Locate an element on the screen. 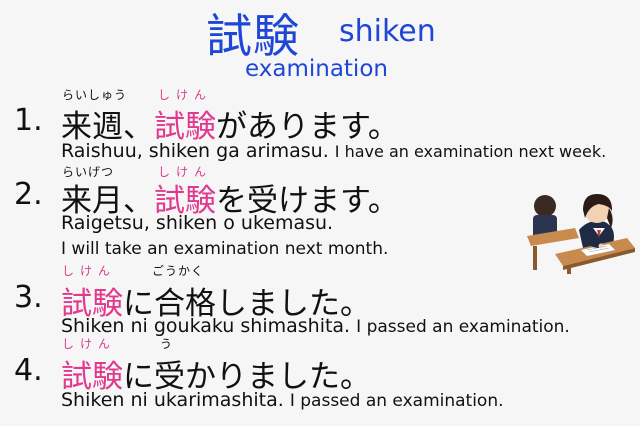 The height and width of the screenshot is (426, 640). title-romaji: shiken is located at coordinates (387, 31).